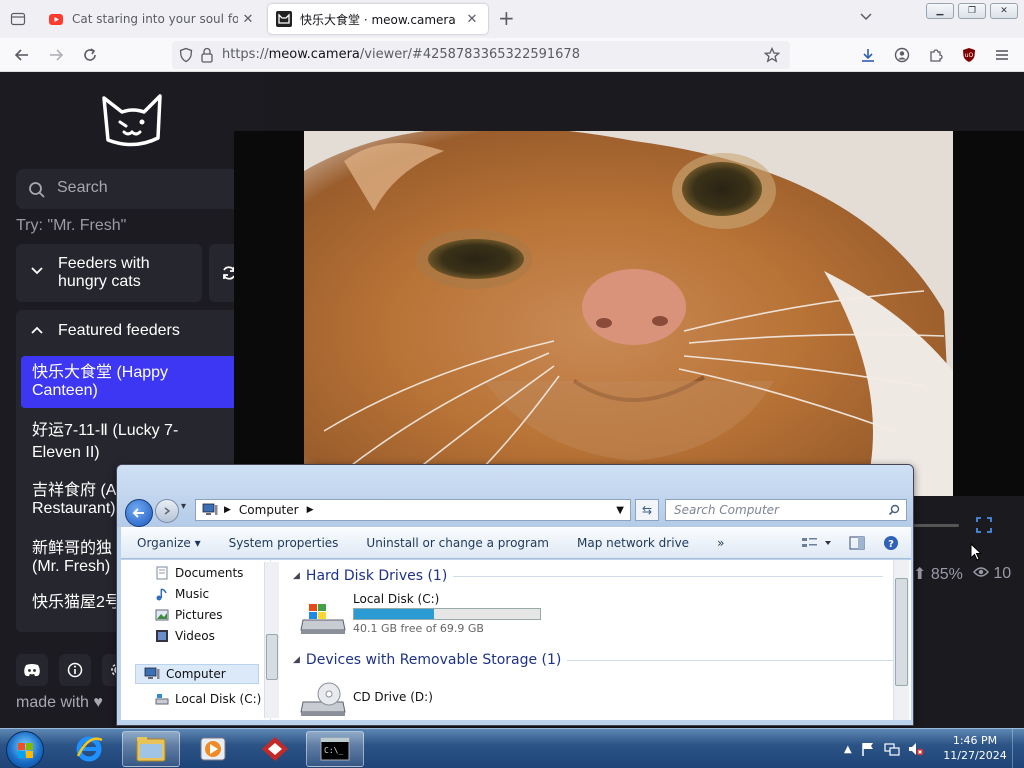 The height and width of the screenshot is (768, 1024). What do you see at coordinates (56, 19) in the screenshot?
I see `youtube-icon` at bounding box center [56, 19].